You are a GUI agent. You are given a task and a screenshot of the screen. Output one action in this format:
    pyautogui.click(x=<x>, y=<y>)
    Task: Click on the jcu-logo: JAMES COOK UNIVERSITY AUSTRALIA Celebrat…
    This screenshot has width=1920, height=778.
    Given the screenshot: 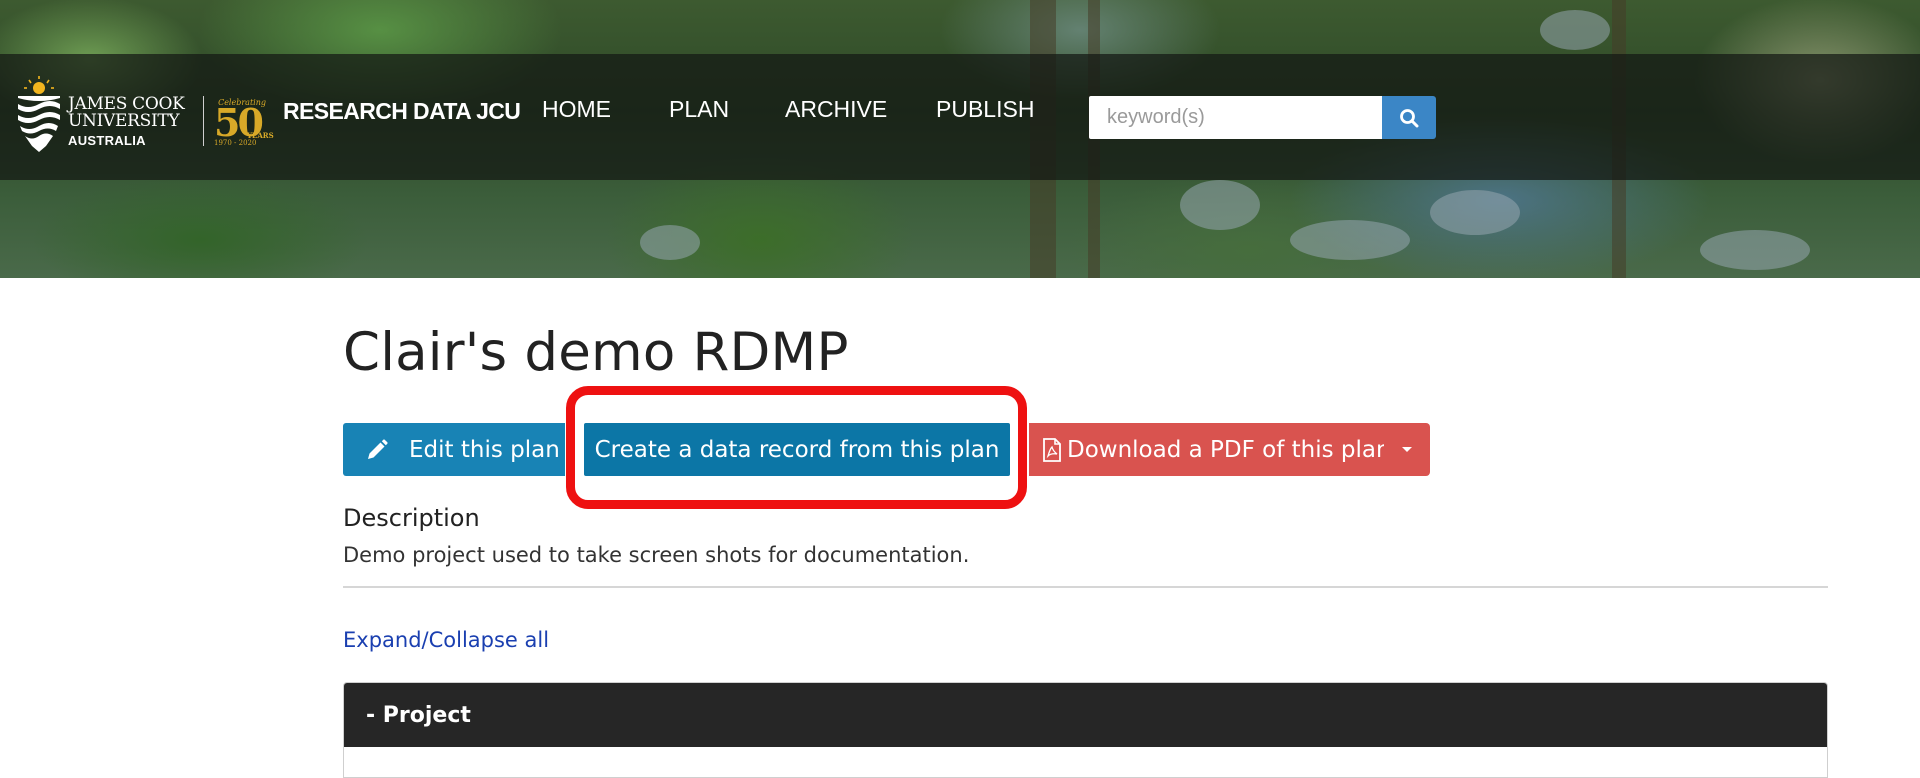 What is the action you would take?
    pyautogui.click(x=145, y=114)
    